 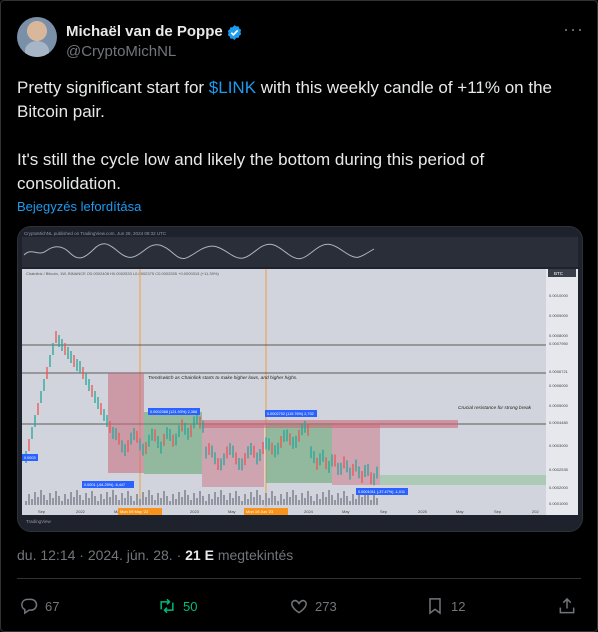 What do you see at coordinates (559, 422) in the screenshot?
I see `price-axis-label: 0.0004480` at bounding box center [559, 422].